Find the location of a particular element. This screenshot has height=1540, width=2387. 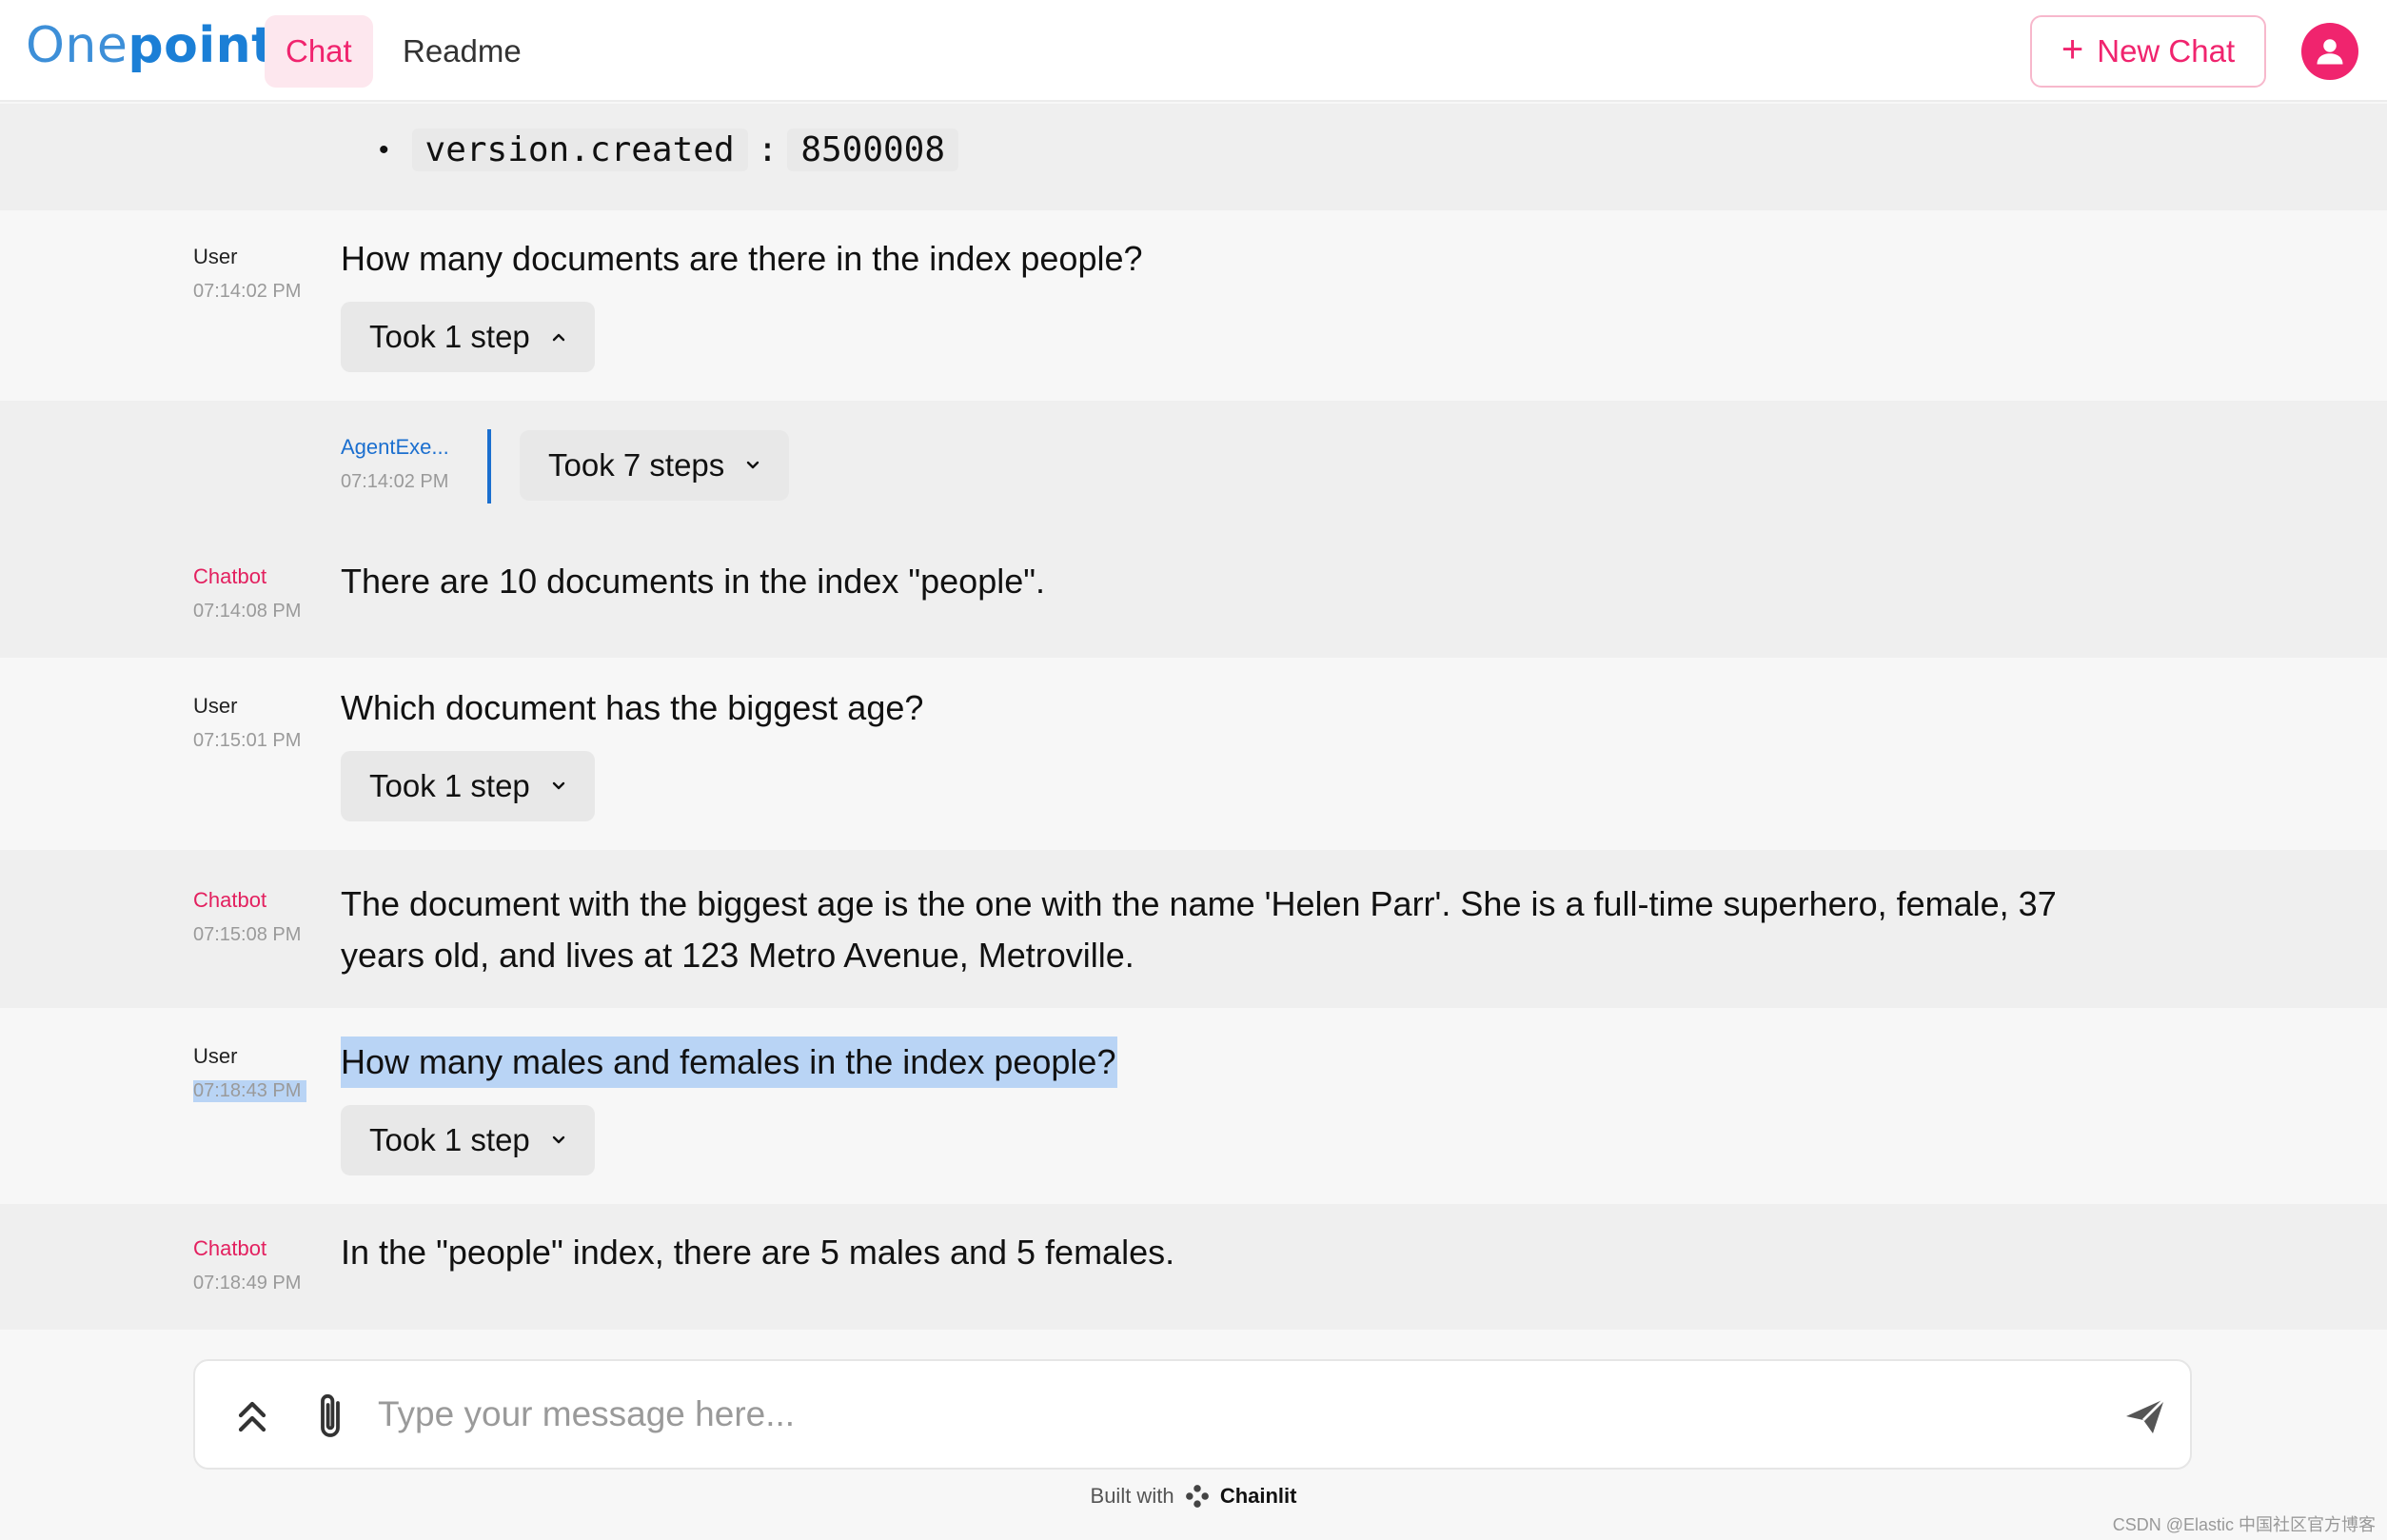

onepoint-logo: Onepoint is located at coordinates (151, 45).